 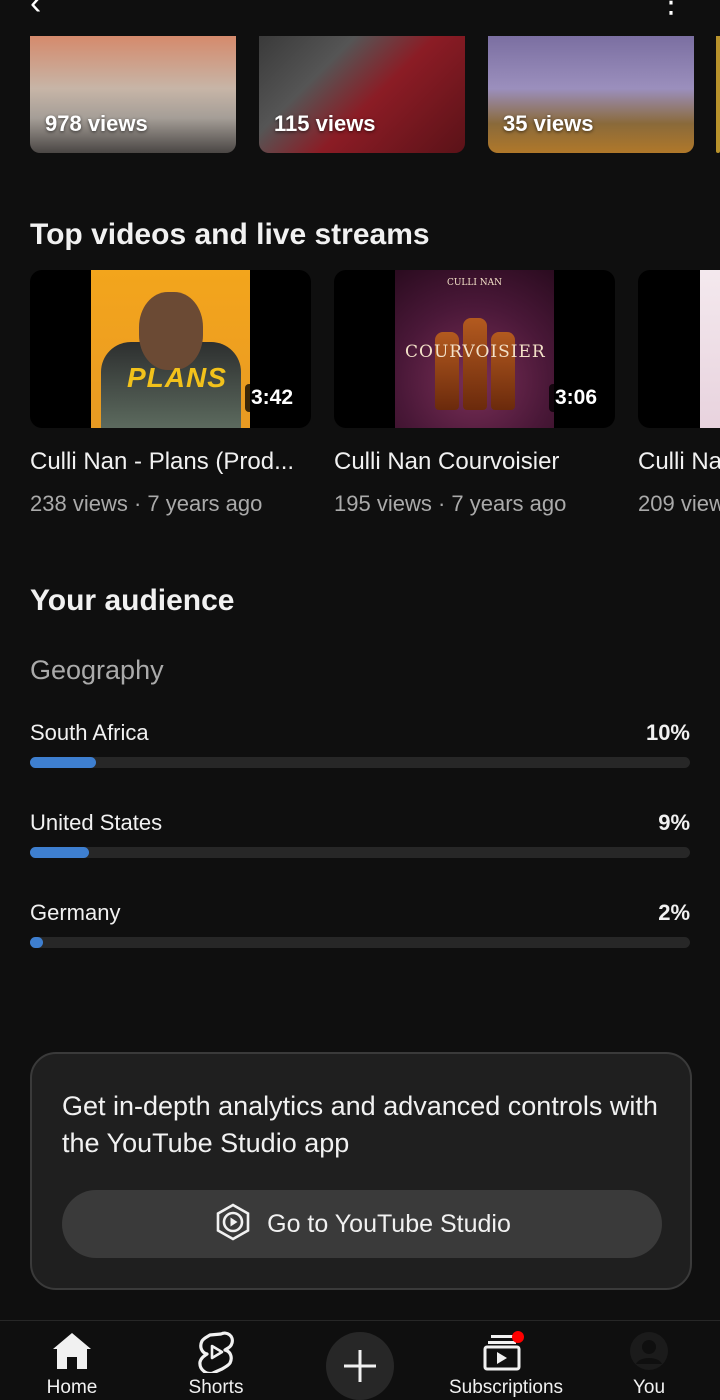 I want to click on video-artwork: CULLI NAN COURVOISIER, so click(x=474, y=349).